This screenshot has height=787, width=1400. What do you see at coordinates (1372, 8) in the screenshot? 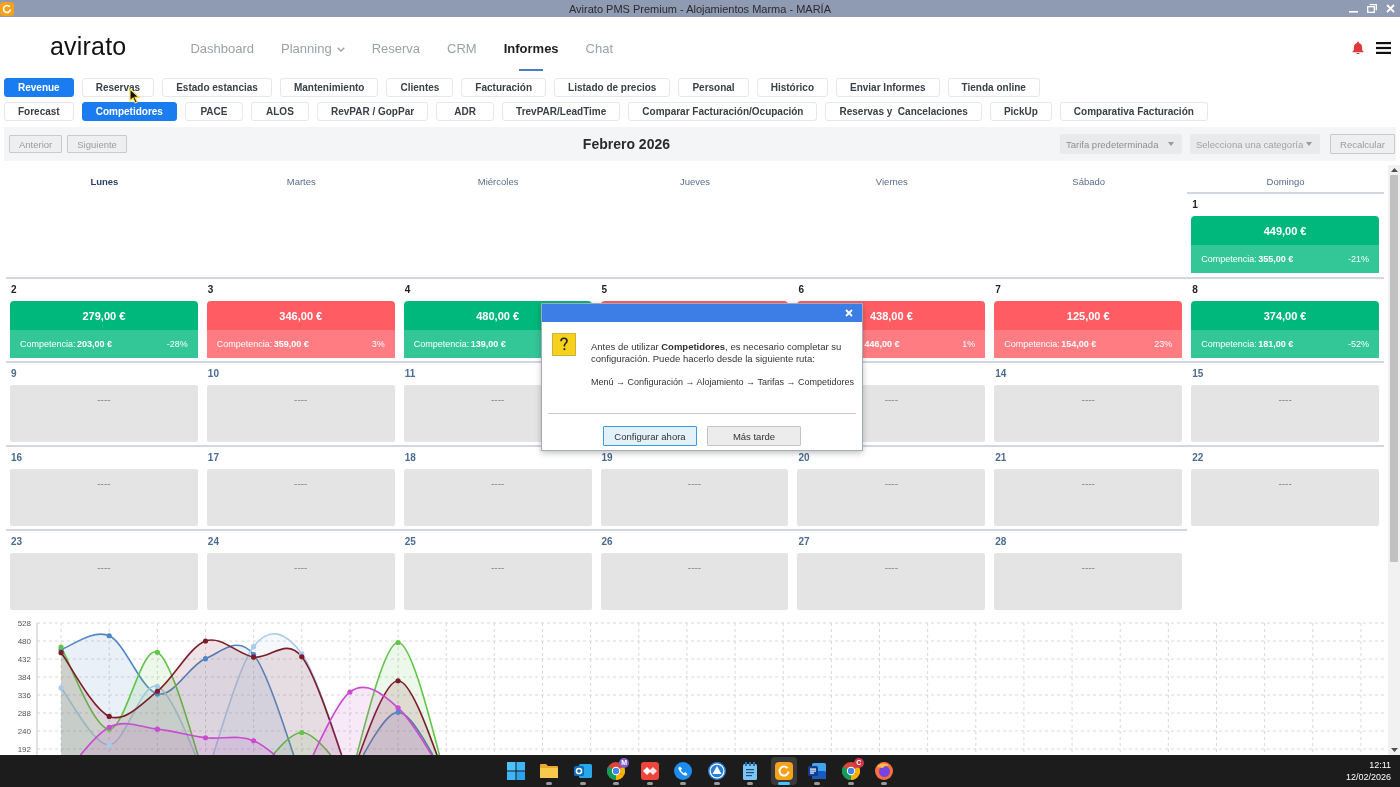
I see `restore-icon` at bounding box center [1372, 8].